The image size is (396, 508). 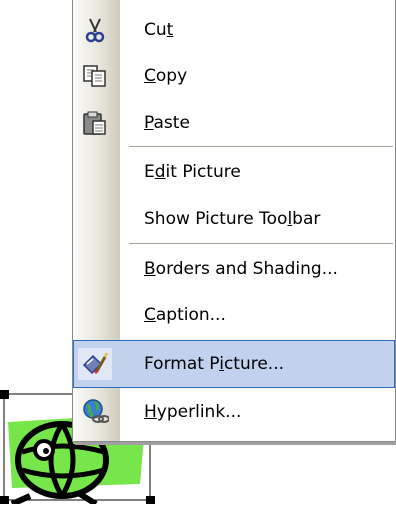 I want to click on scissors-icon, so click(x=95, y=30).